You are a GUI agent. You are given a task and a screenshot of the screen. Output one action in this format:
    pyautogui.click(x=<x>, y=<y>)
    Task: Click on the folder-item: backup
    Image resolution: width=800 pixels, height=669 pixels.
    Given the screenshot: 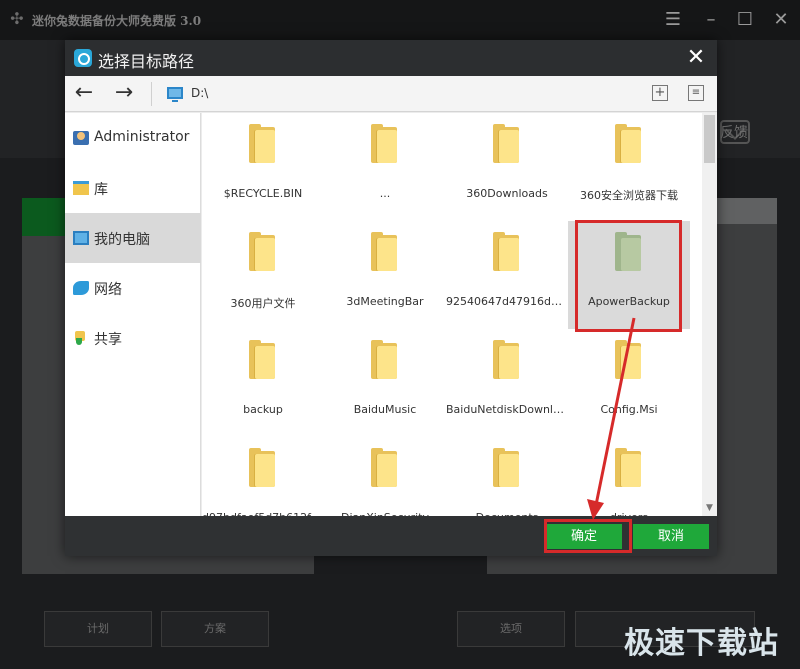 What is the action you would take?
    pyautogui.click(x=263, y=383)
    